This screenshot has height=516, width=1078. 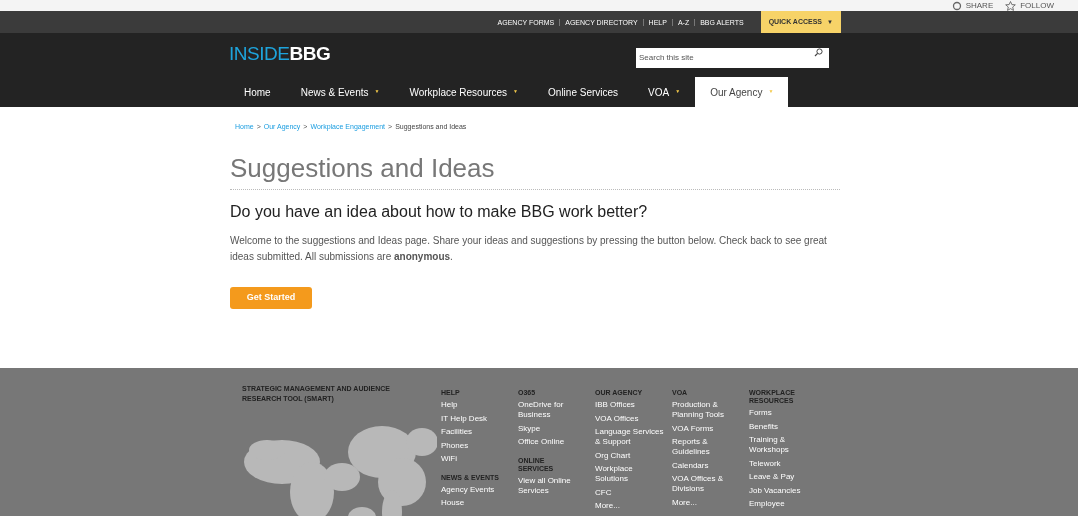 What do you see at coordinates (784, 426) in the screenshot?
I see `footer-link: Benefits` at bounding box center [784, 426].